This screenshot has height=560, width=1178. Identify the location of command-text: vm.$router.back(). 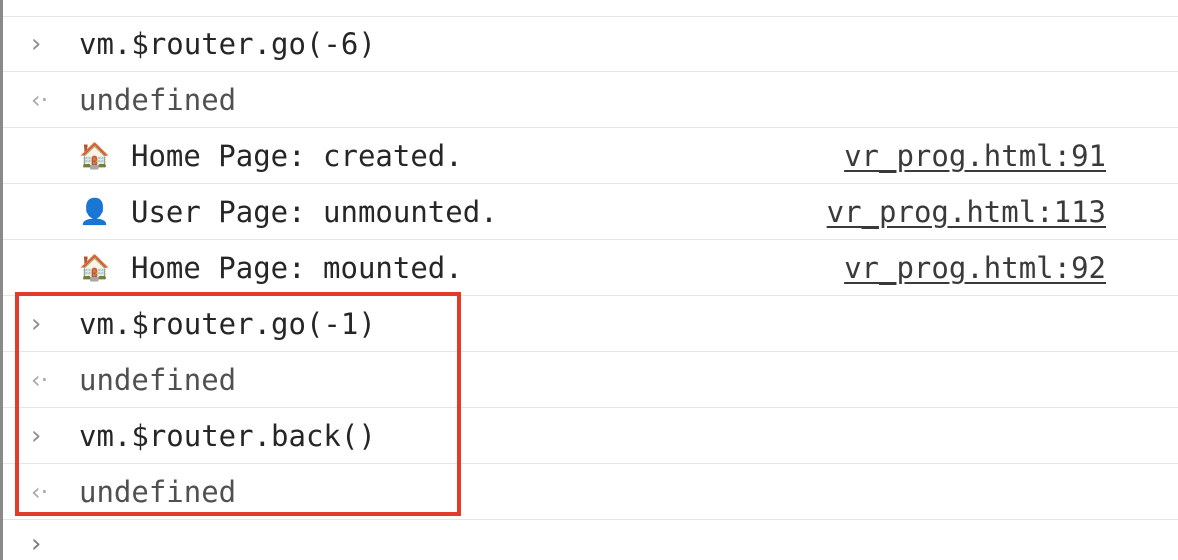
(227, 436).